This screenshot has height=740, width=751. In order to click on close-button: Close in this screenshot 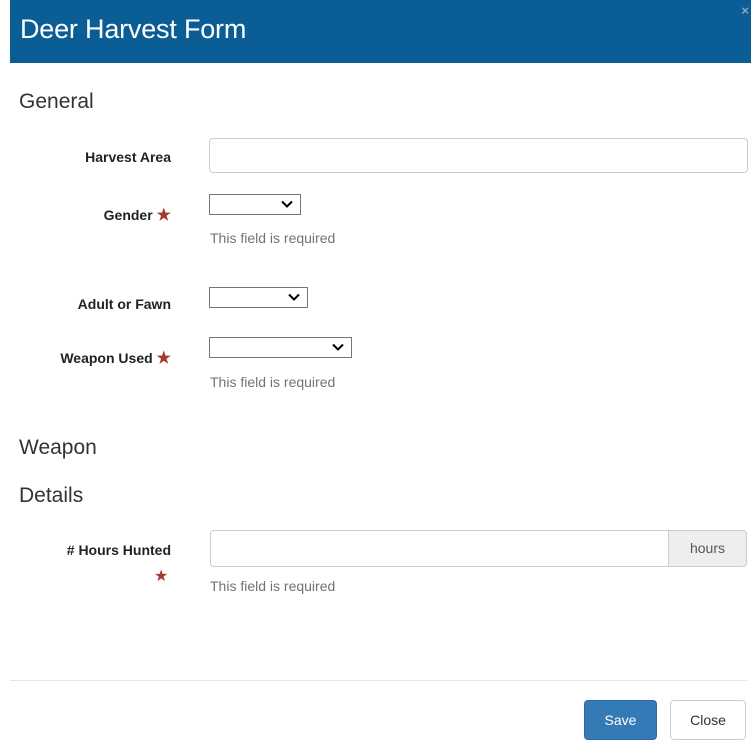, I will do `click(708, 720)`.